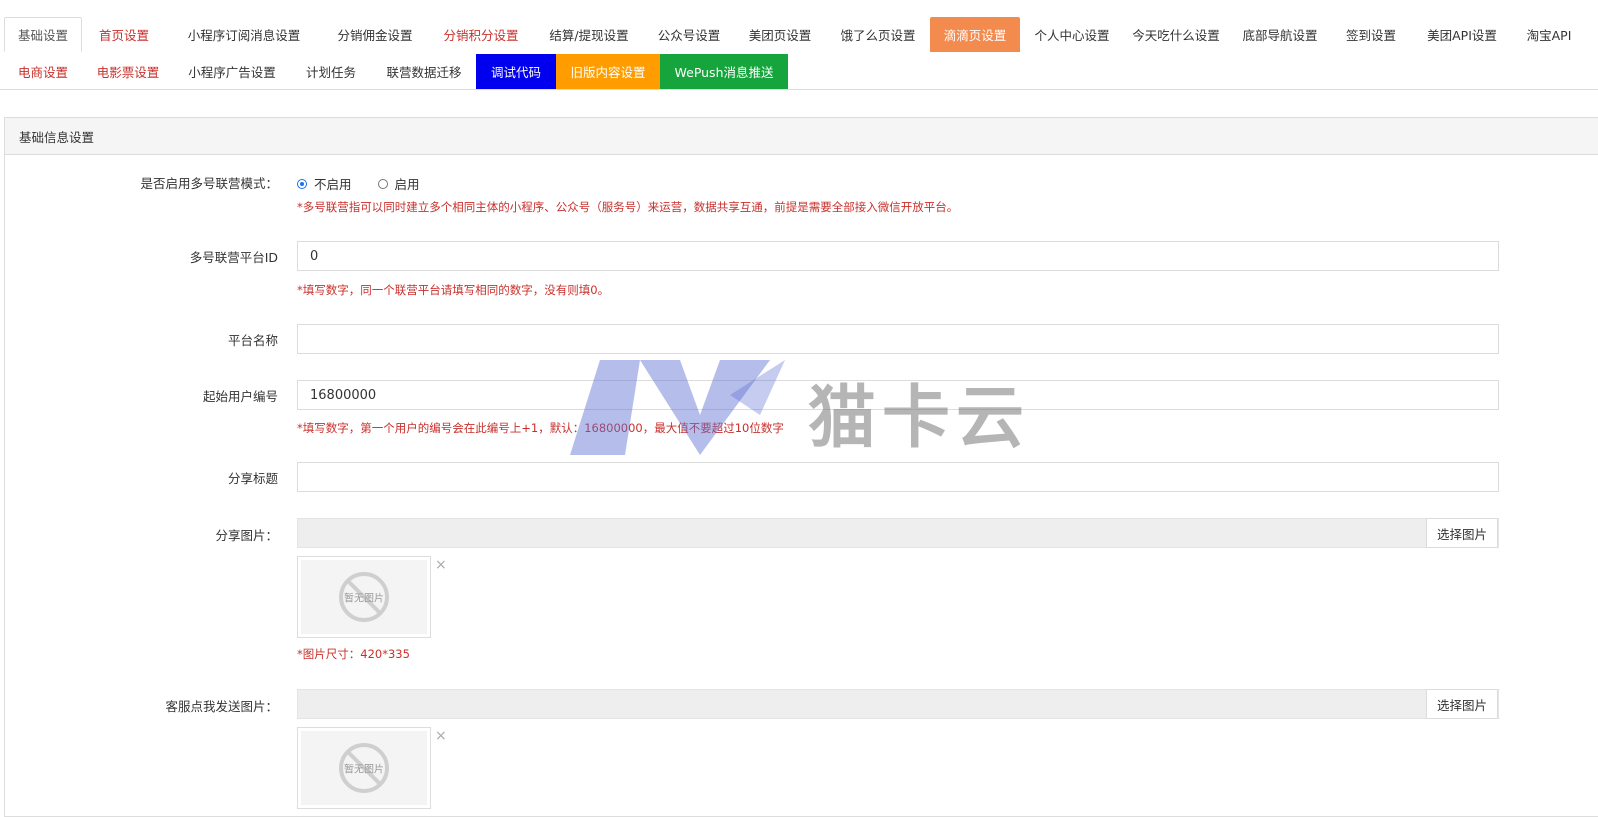  Describe the element at coordinates (382, 183) in the screenshot. I see `radio-unchecked-icon` at that location.